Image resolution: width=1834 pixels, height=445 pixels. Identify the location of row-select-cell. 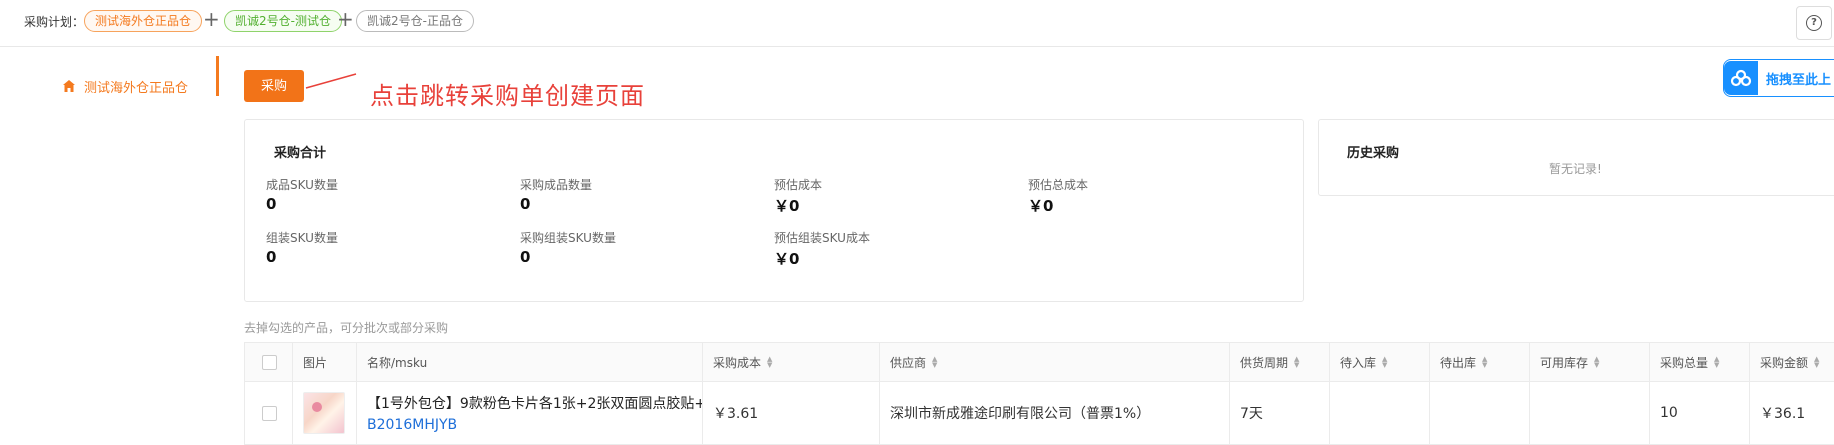
(269, 413).